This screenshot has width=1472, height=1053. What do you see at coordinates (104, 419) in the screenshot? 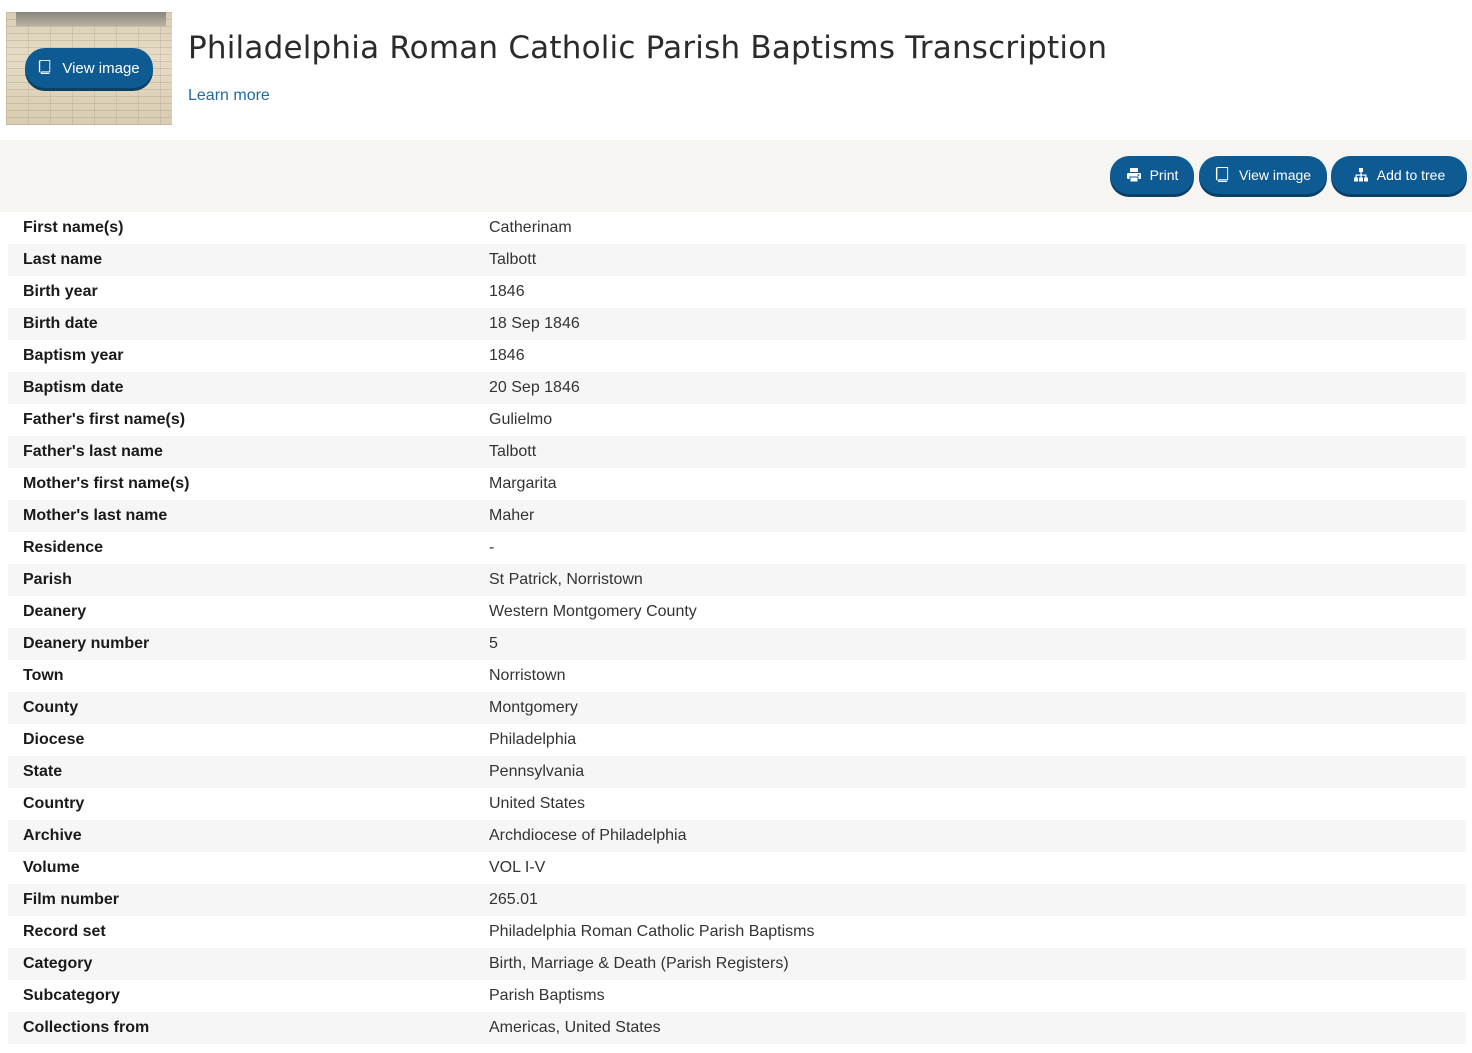
I see `field-label: Father's first name(s)` at bounding box center [104, 419].